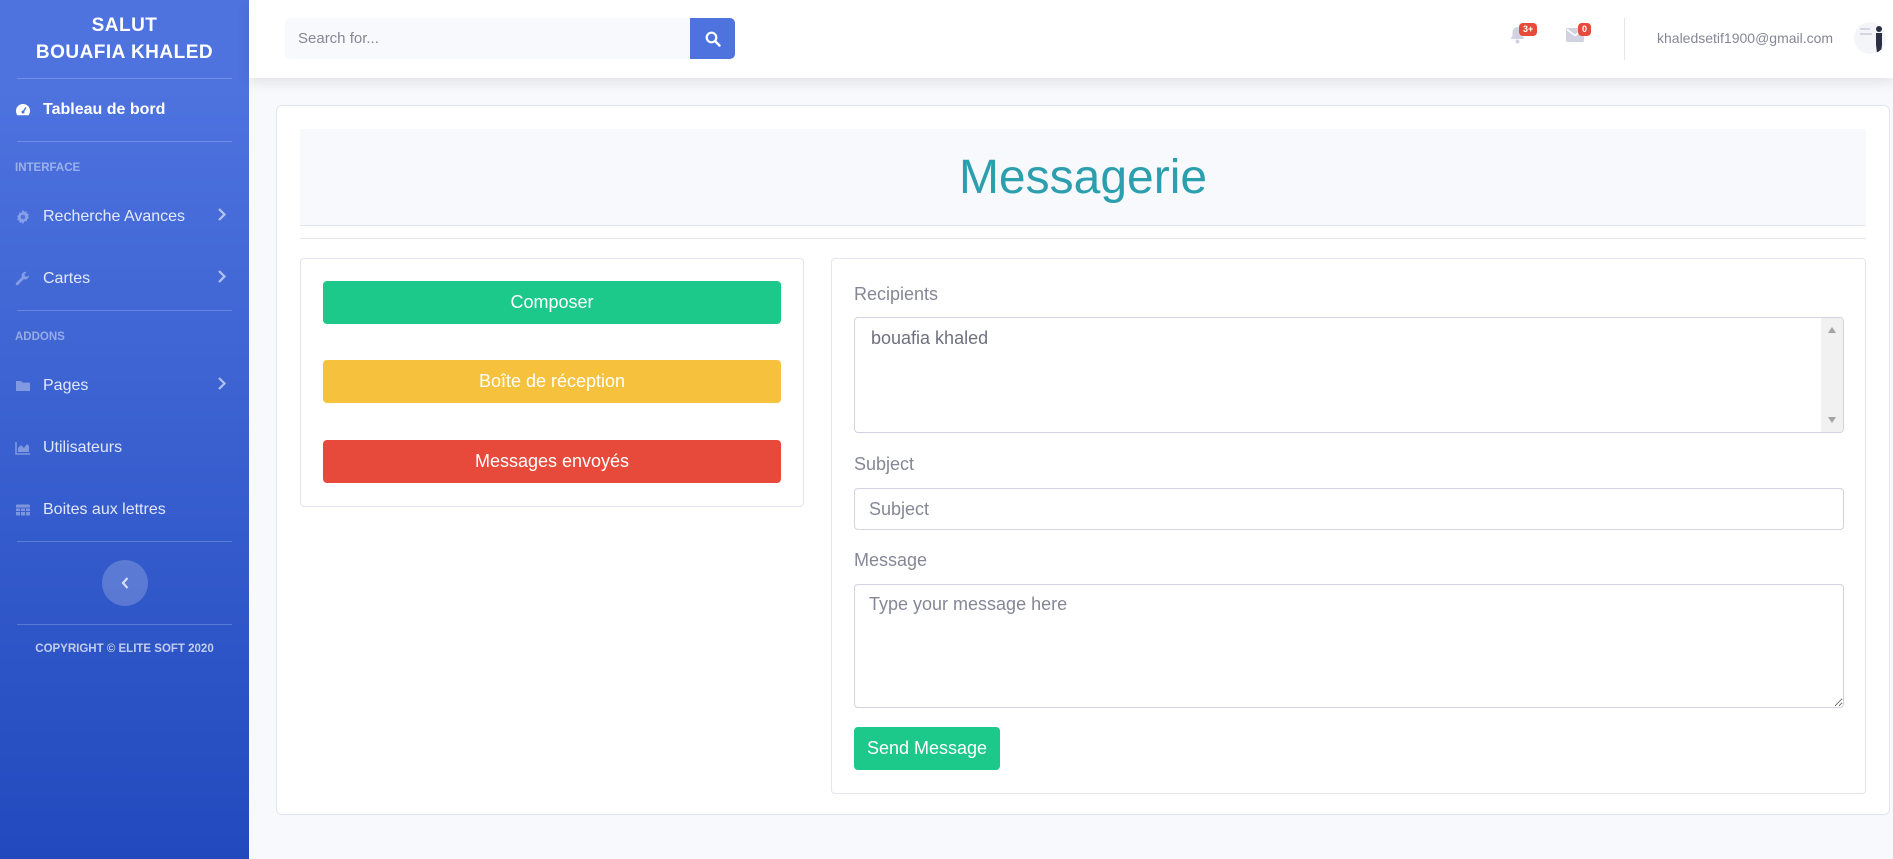 This screenshot has width=1893, height=859. I want to click on sidebar-item-label: Tableau de bord, so click(104, 109).